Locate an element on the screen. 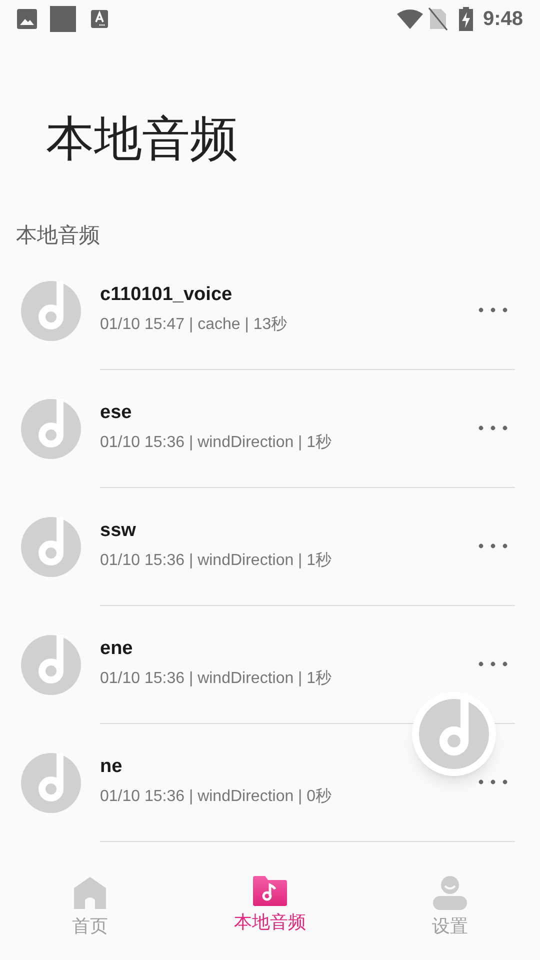 The height and width of the screenshot is (960, 540). track-name: c110101_voice is located at coordinates (307, 295).